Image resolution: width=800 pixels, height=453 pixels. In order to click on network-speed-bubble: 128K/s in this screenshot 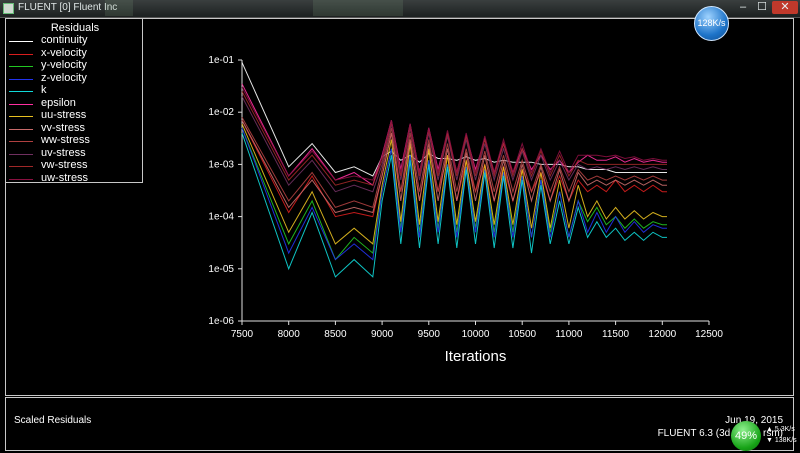, I will do `click(711, 23)`.